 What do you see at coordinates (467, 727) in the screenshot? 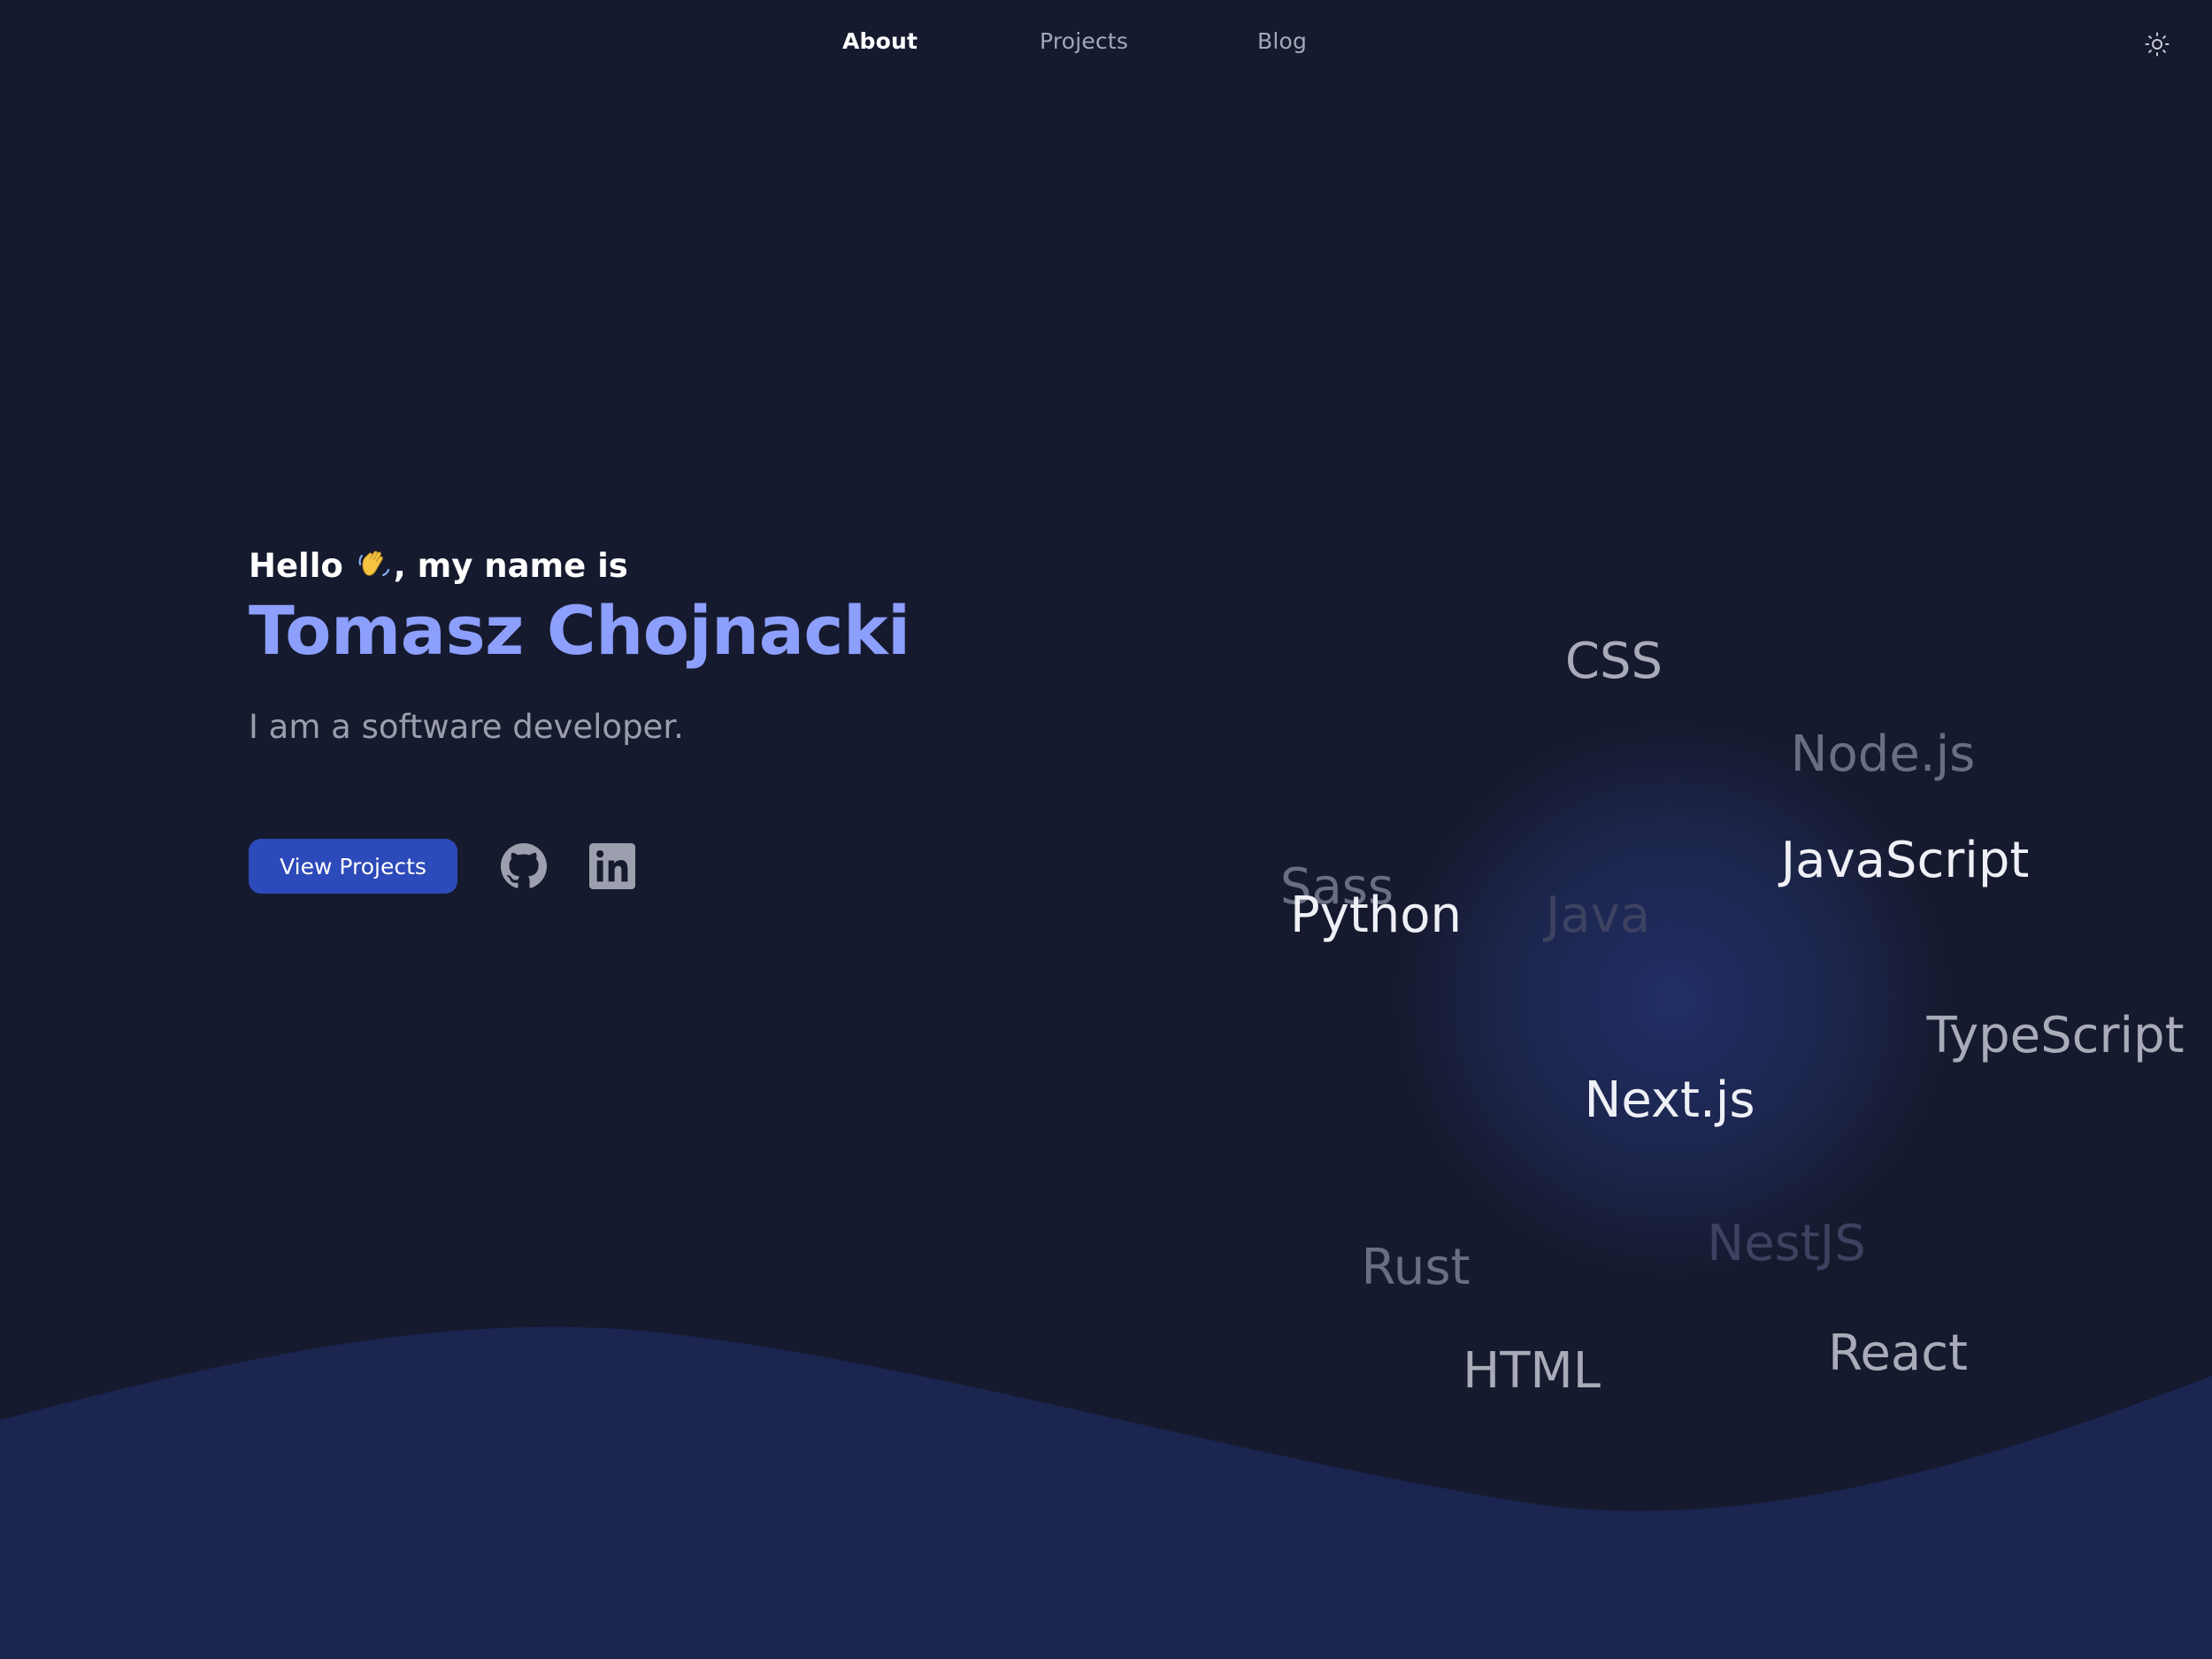
I see `hero-subtitle: I am a software developer.` at bounding box center [467, 727].